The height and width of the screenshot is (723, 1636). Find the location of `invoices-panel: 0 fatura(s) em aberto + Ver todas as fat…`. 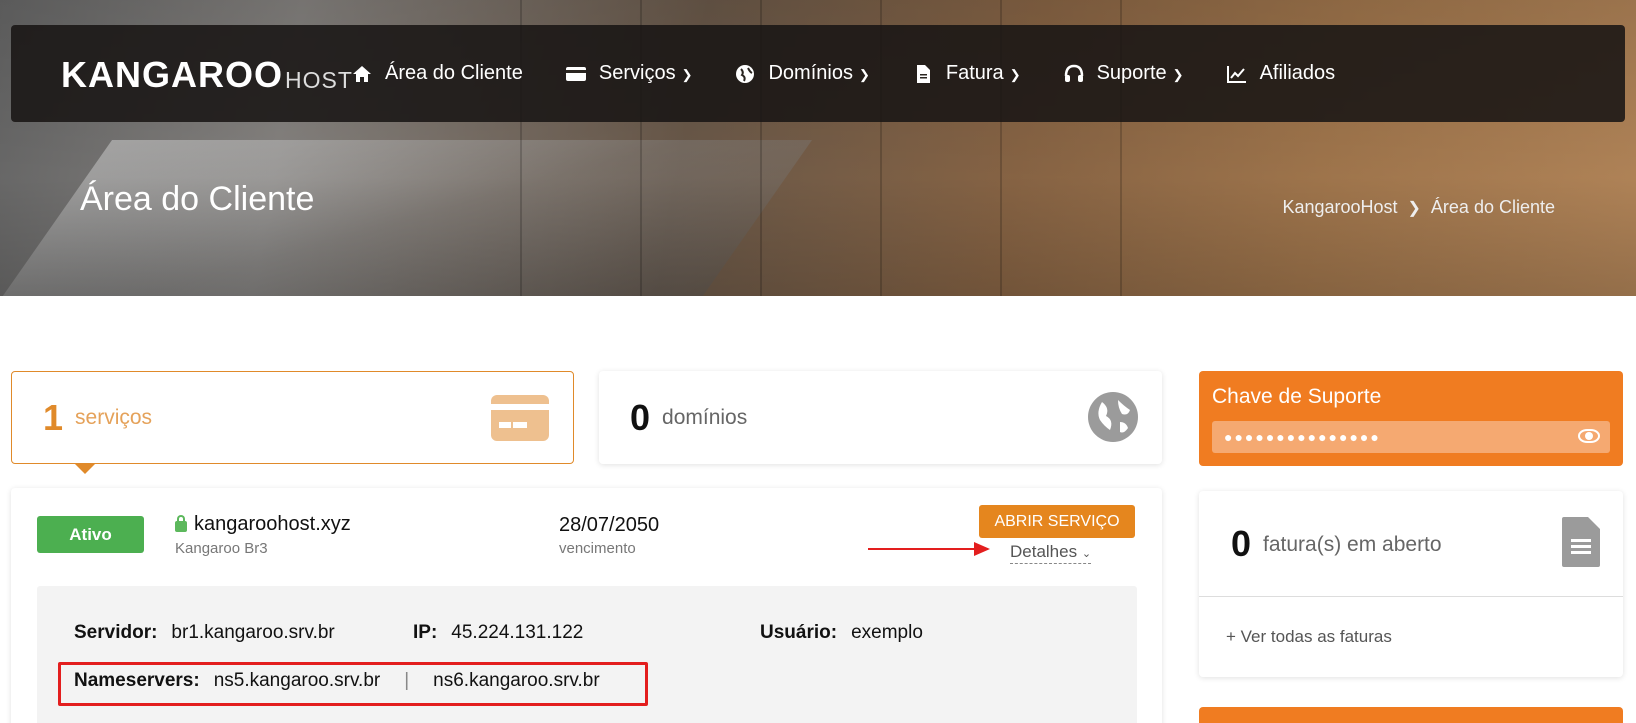

invoices-panel: 0 fatura(s) em aberto + Ver todas as fat… is located at coordinates (1411, 584).